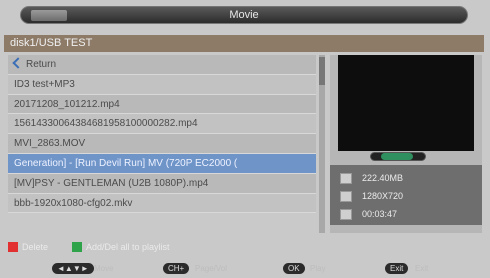 The height and width of the screenshot is (278, 490). Describe the element at coordinates (73, 268) in the screenshot. I see `move-key: ◄▲▼►` at that location.